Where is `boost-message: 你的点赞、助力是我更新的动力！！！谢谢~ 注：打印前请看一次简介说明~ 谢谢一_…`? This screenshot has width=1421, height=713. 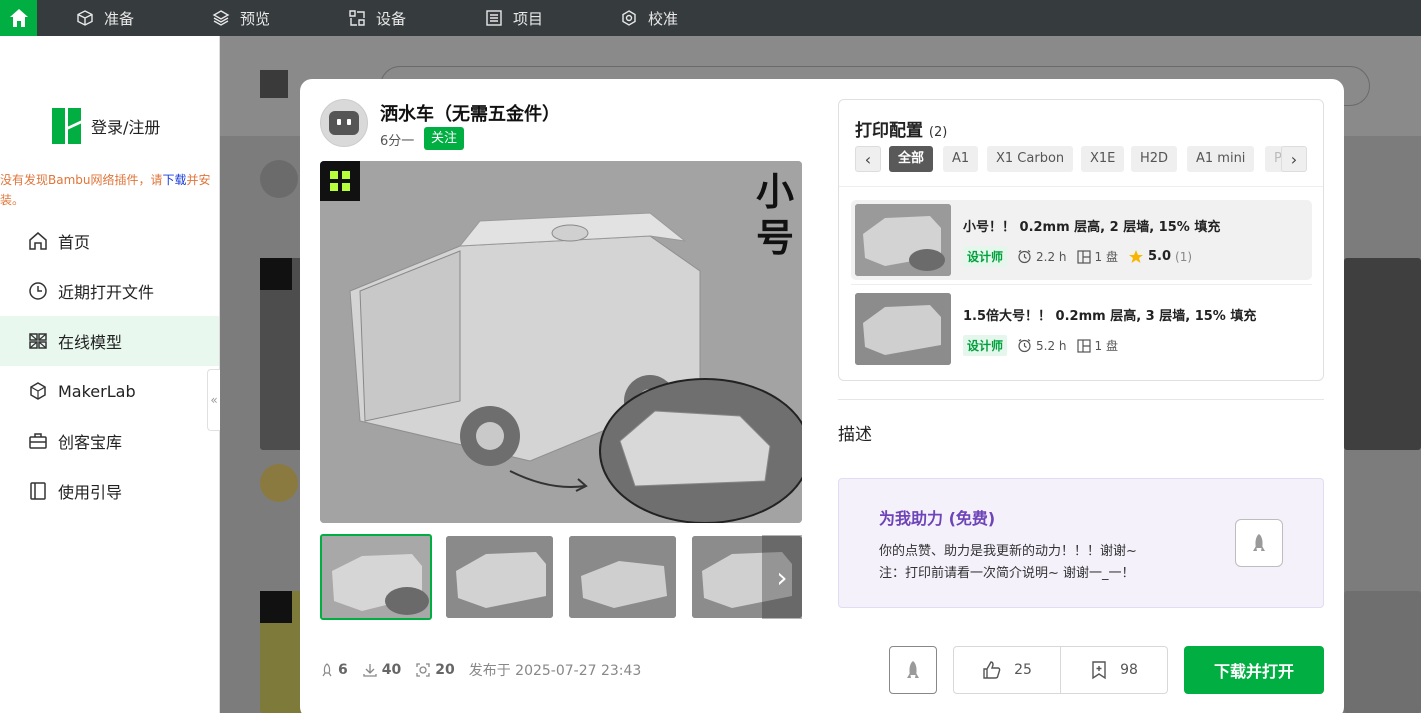
boost-message: 你的点赞、助力是我更新的动力！！！谢谢~ 注：打印前请看一次简介说明~ 谢谢一_… is located at coordinates (1008, 563).